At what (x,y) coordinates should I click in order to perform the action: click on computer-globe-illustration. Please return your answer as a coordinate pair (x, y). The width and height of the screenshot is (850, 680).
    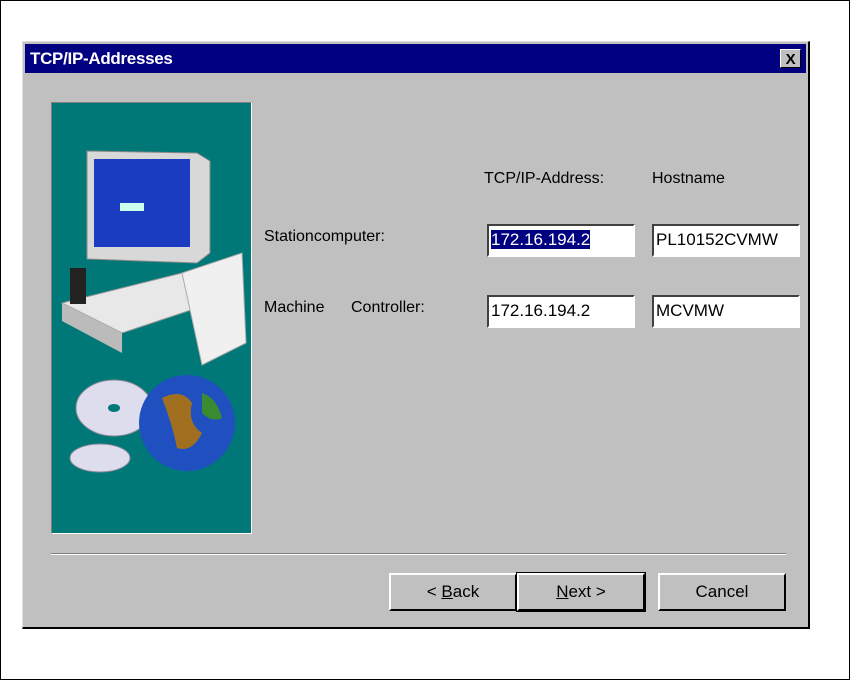
    Looking at the image, I should click on (153, 311).